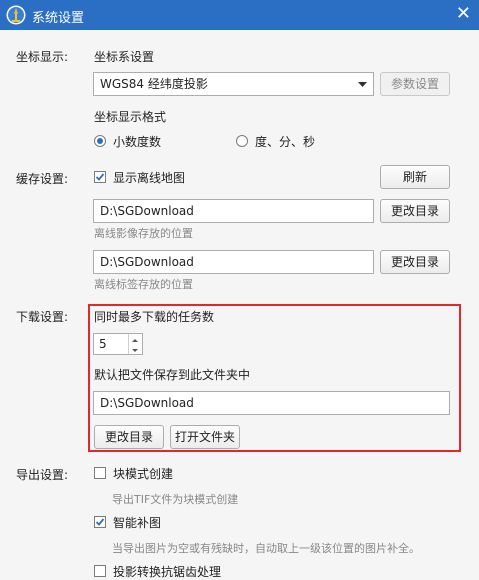  Describe the element at coordinates (42, 317) in the screenshot. I see `download-section-label: 下载设置:` at that location.